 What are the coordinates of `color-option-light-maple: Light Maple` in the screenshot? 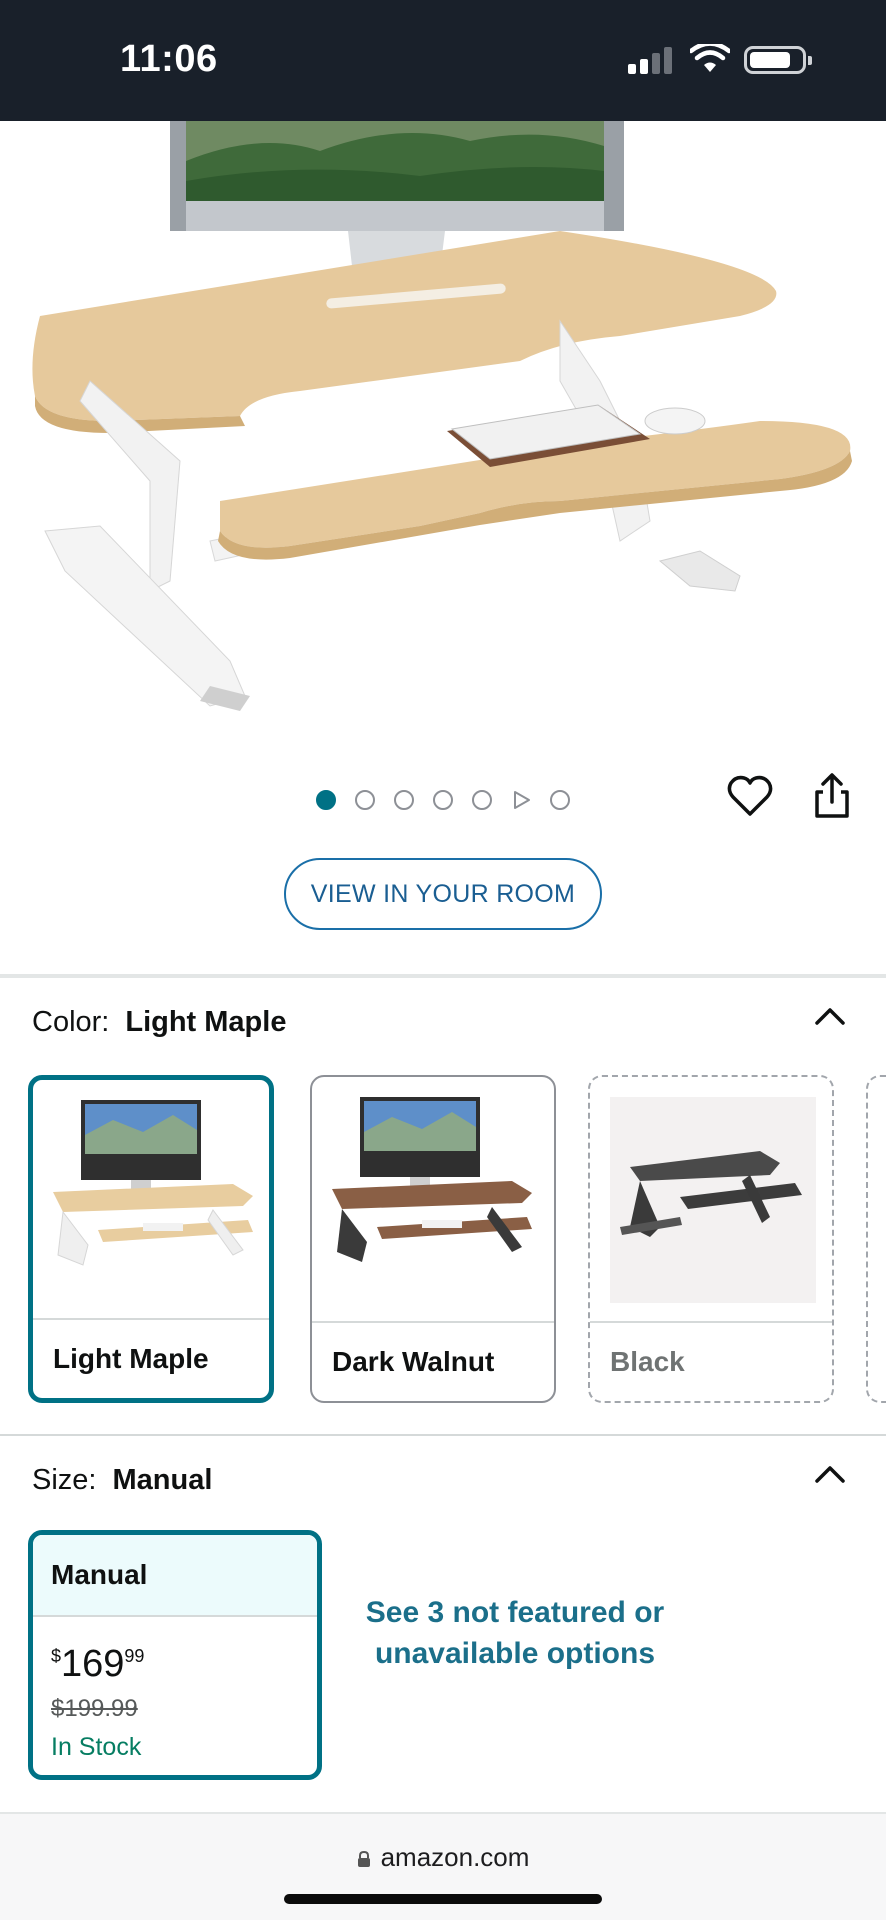 It's located at (151, 1239).